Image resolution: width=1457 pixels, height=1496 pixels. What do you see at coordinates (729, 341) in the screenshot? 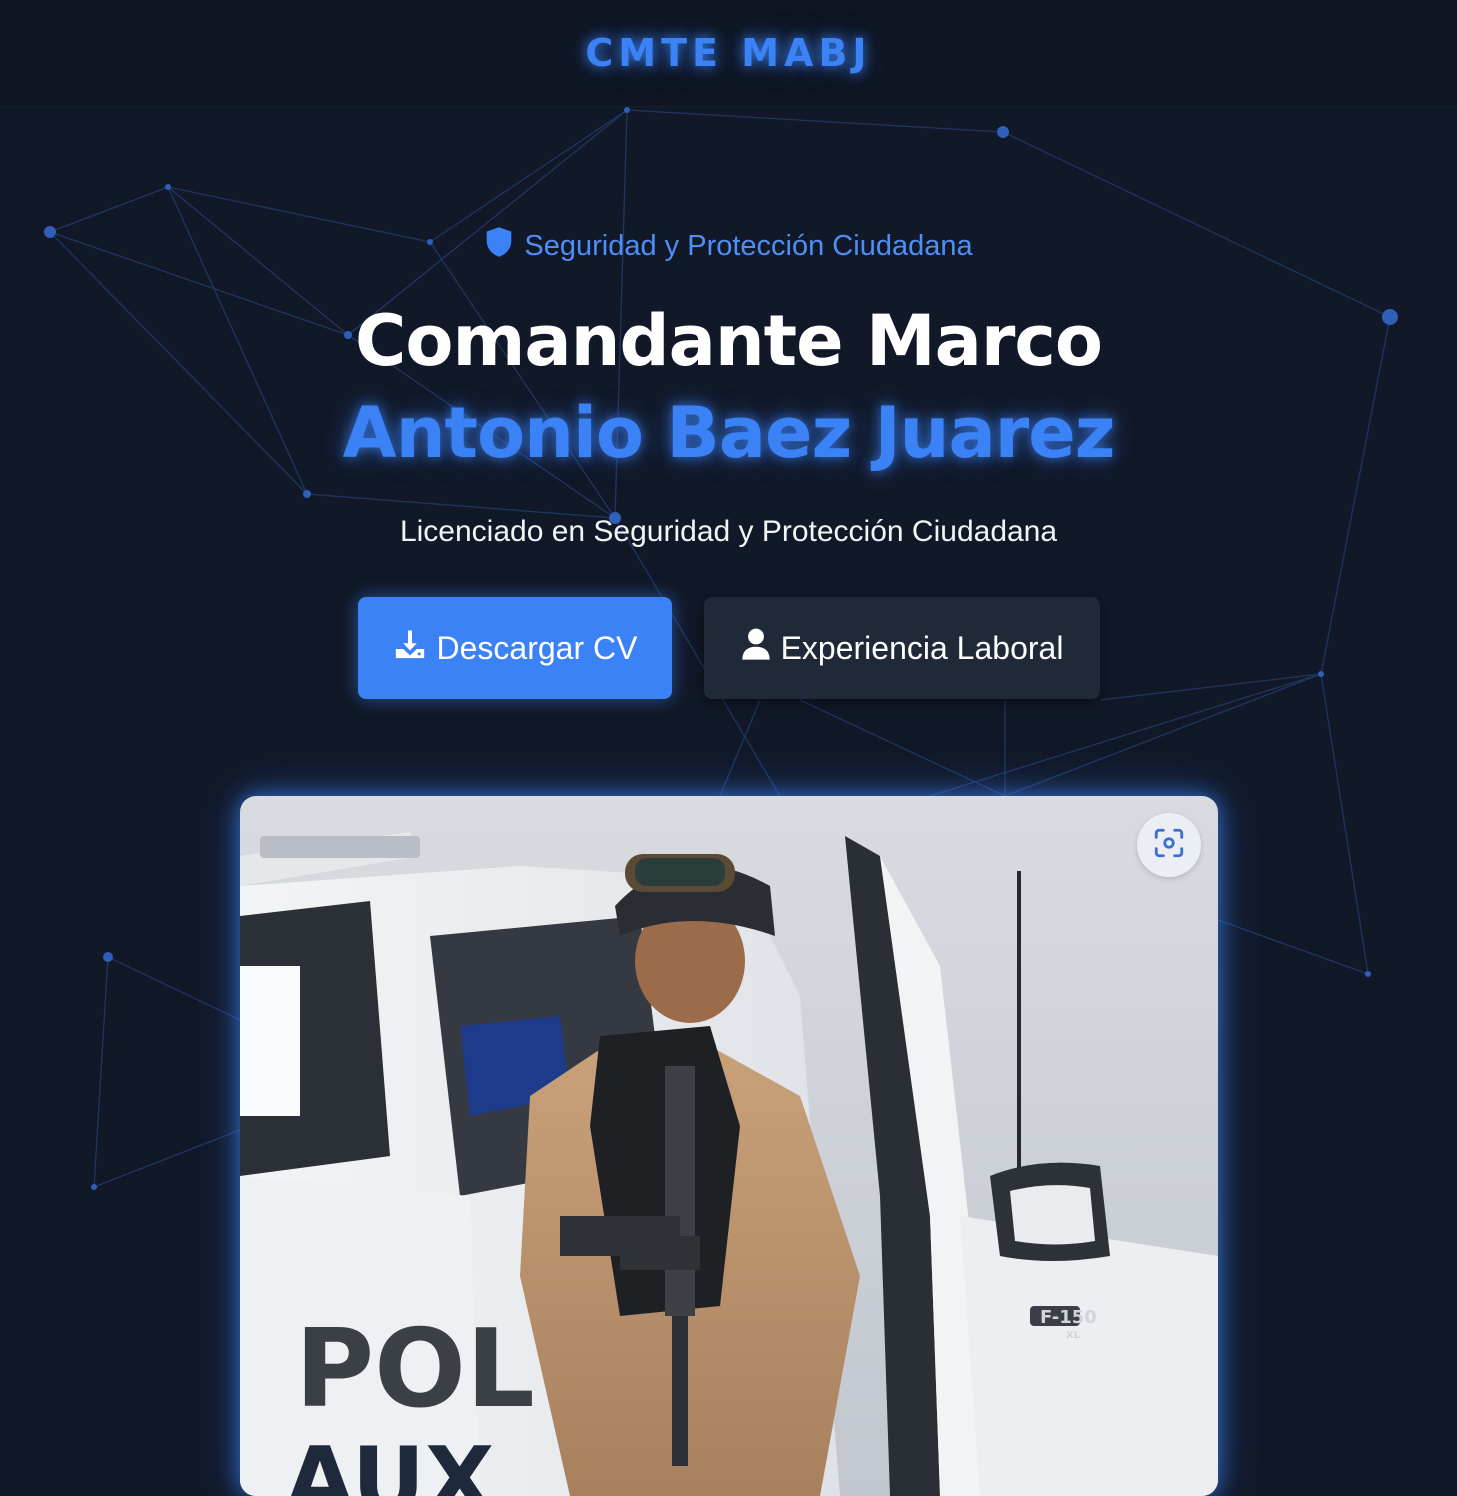
I see `hero-title-line1: Comandante Marco` at bounding box center [729, 341].